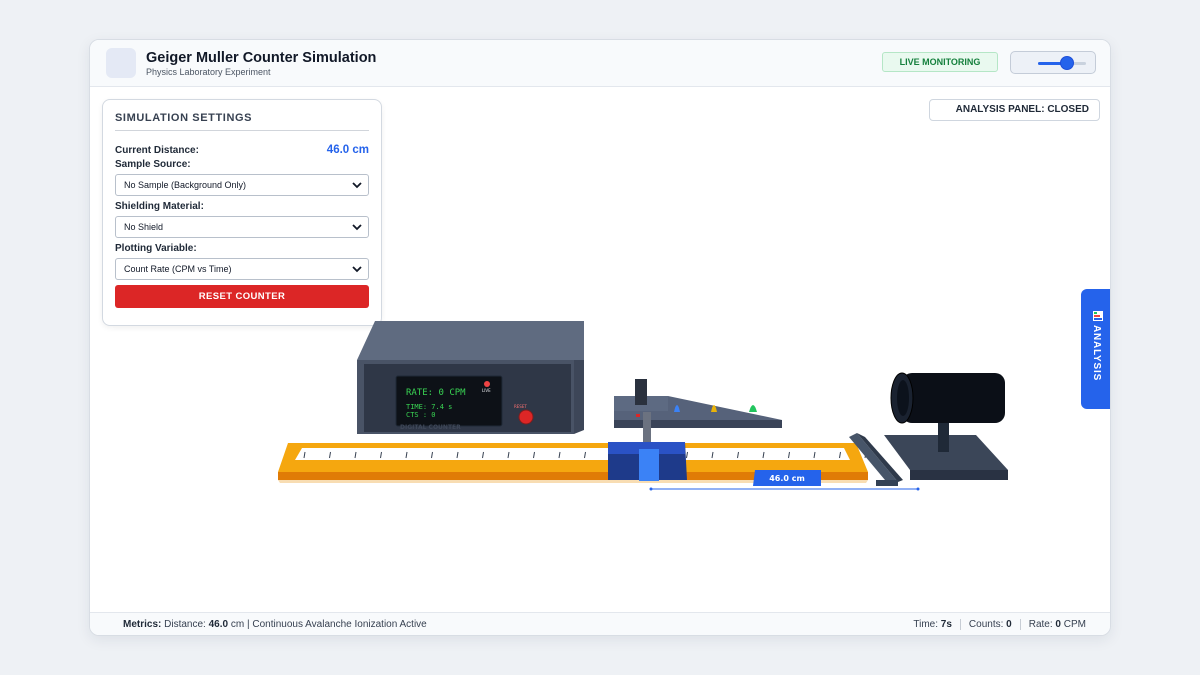 This screenshot has height=675, width=1200. What do you see at coordinates (787, 478) in the screenshot?
I see `distance-tag: 46.0 cm` at bounding box center [787, 478].